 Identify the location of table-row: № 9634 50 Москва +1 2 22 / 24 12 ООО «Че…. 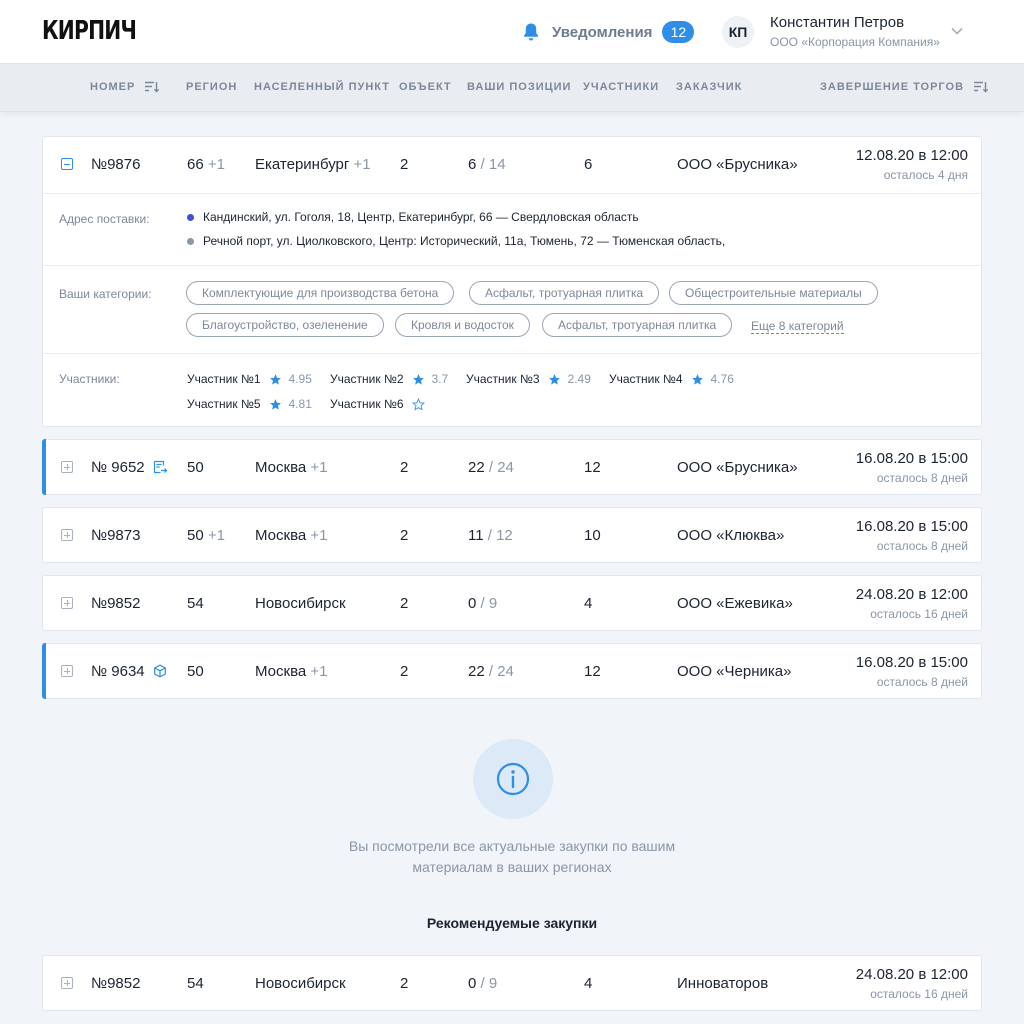
(513, 672).